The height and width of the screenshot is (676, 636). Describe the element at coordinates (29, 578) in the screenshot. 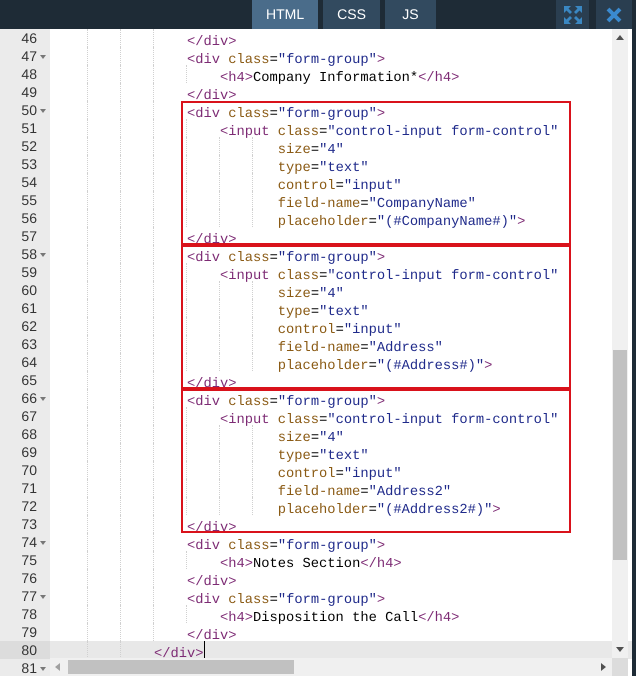

I see `line-number: 76` at that location.